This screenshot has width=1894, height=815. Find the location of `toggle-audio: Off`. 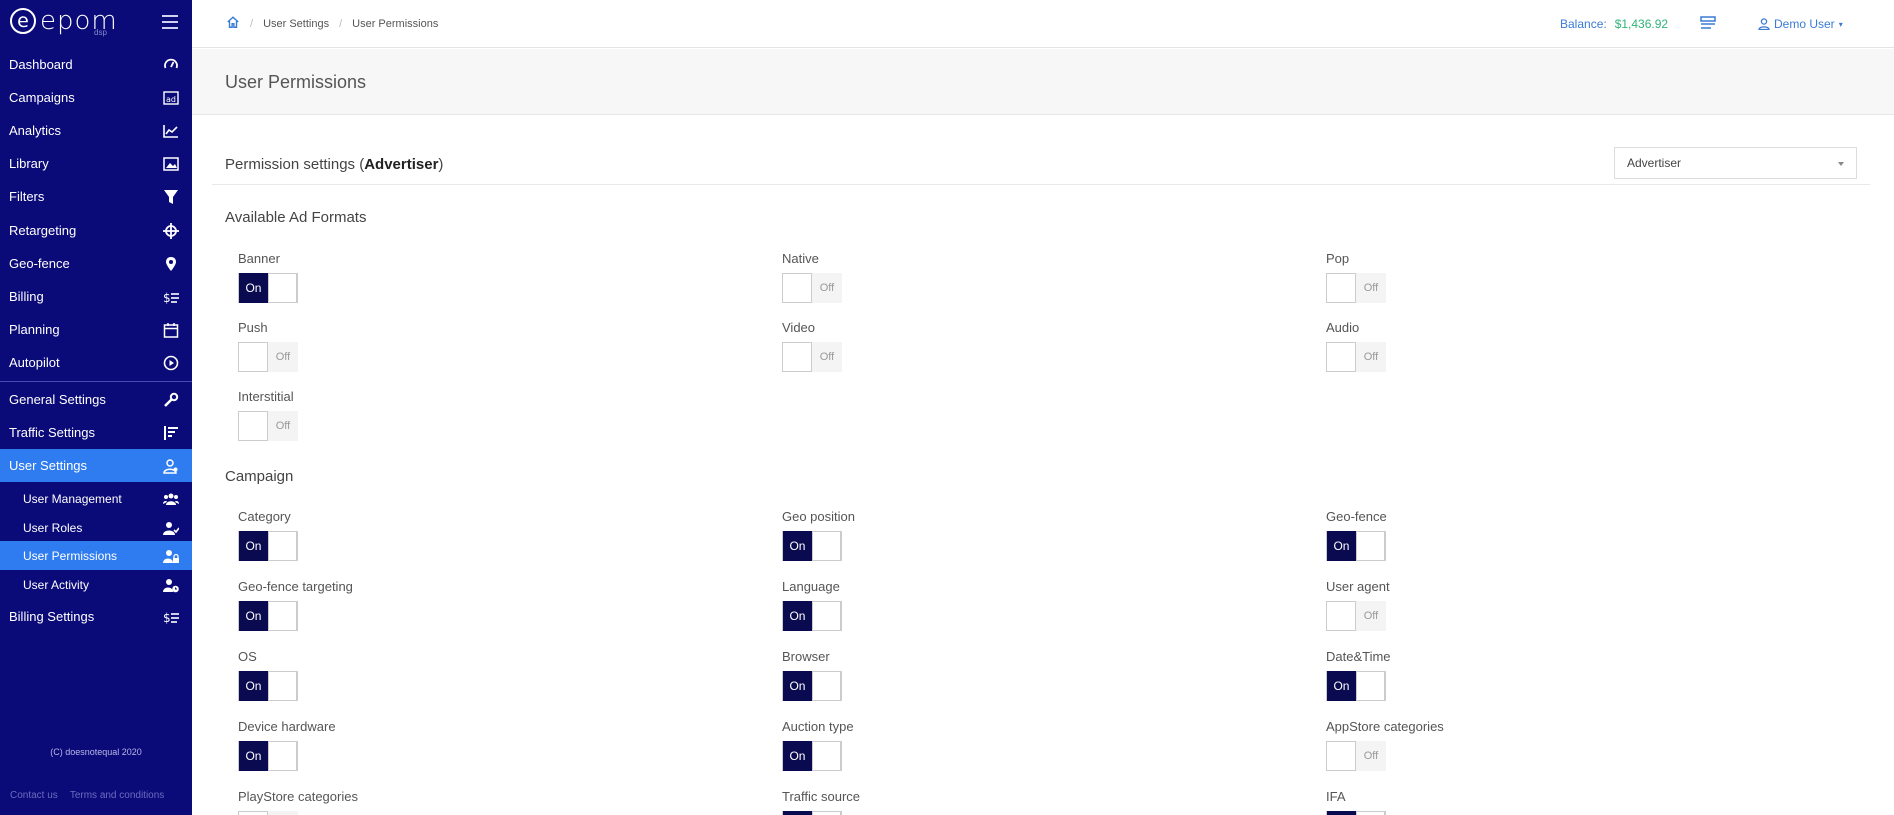

toggle-audio: Off is located at coordinates (1356, 357).